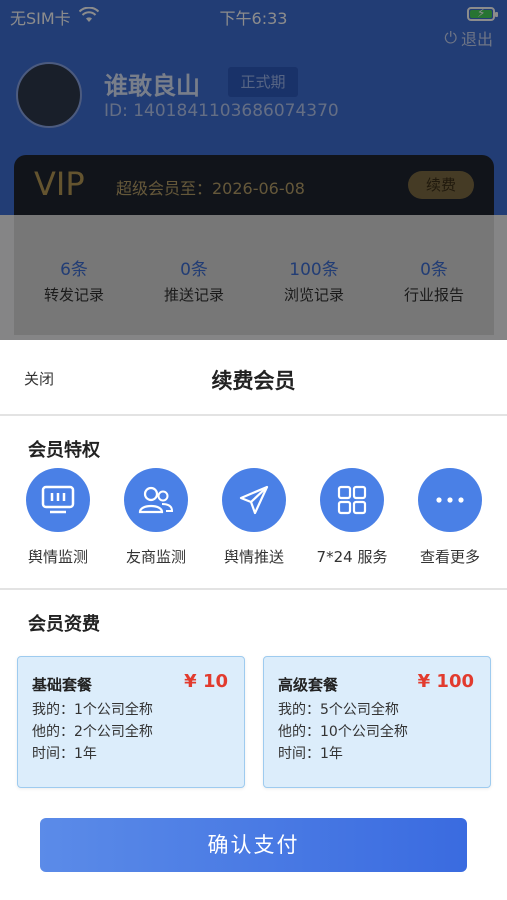 This screenshot has height=900, width=507. What do you see at coordinates (155, 557) in the screenshot?
I see `privilege-label: 友商监测` at bounding box center [155, 557].